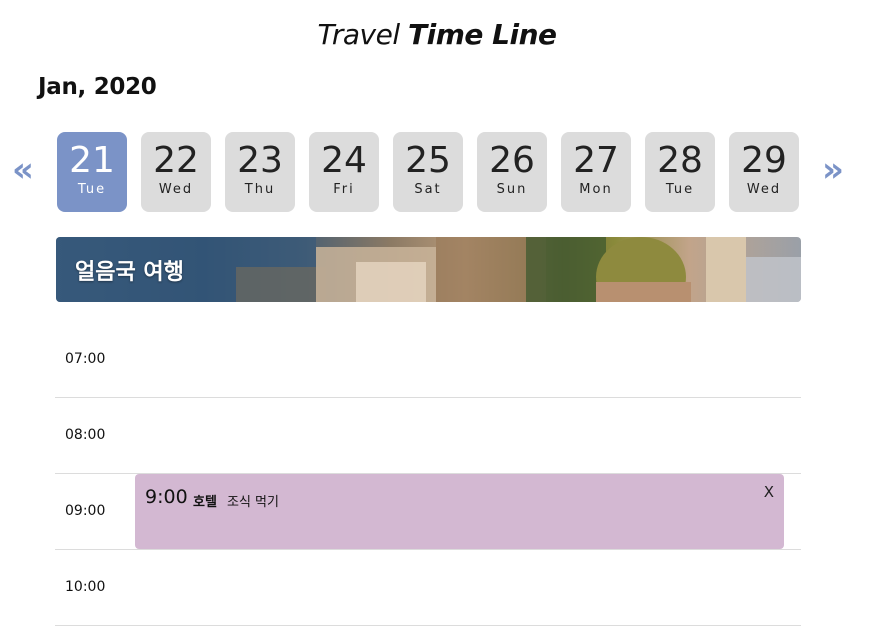 This screenshot has width=874, height=634. I want to click on day-number: 21, so click(92, 160).